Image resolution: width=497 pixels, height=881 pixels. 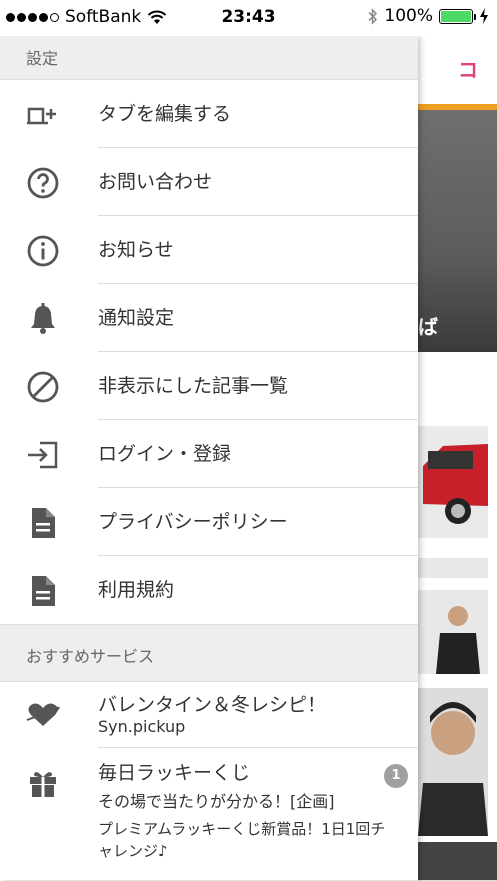 What do you see at coordinates (43, 455) in the screenshot?
I see `login-icon` at bounding box center [43, 455].